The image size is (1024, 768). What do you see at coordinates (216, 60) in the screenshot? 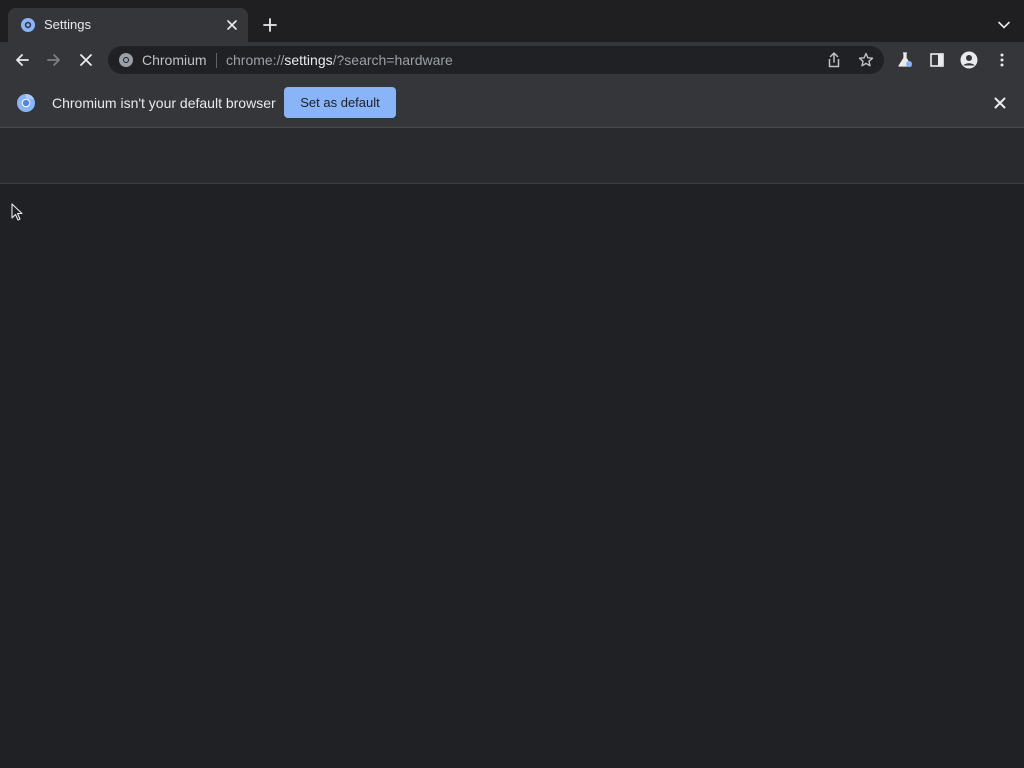
I see `omnibox-divider` at bounding box center [216, 60].